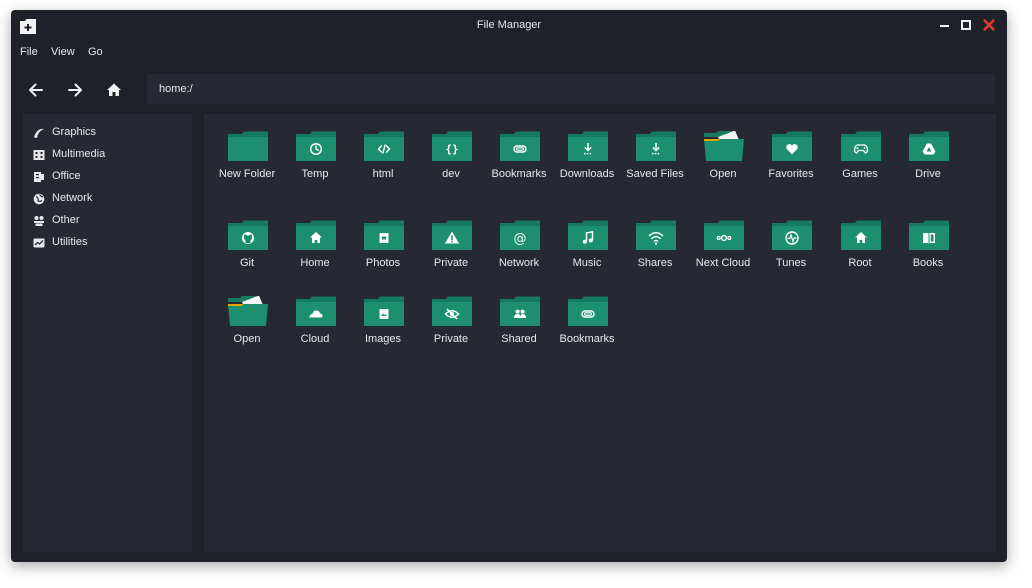 The image size is (1032, 588). Describe the element at coordinates (108, 177) in the screenshot. I see `sidebar-item-office: Office` at that location.